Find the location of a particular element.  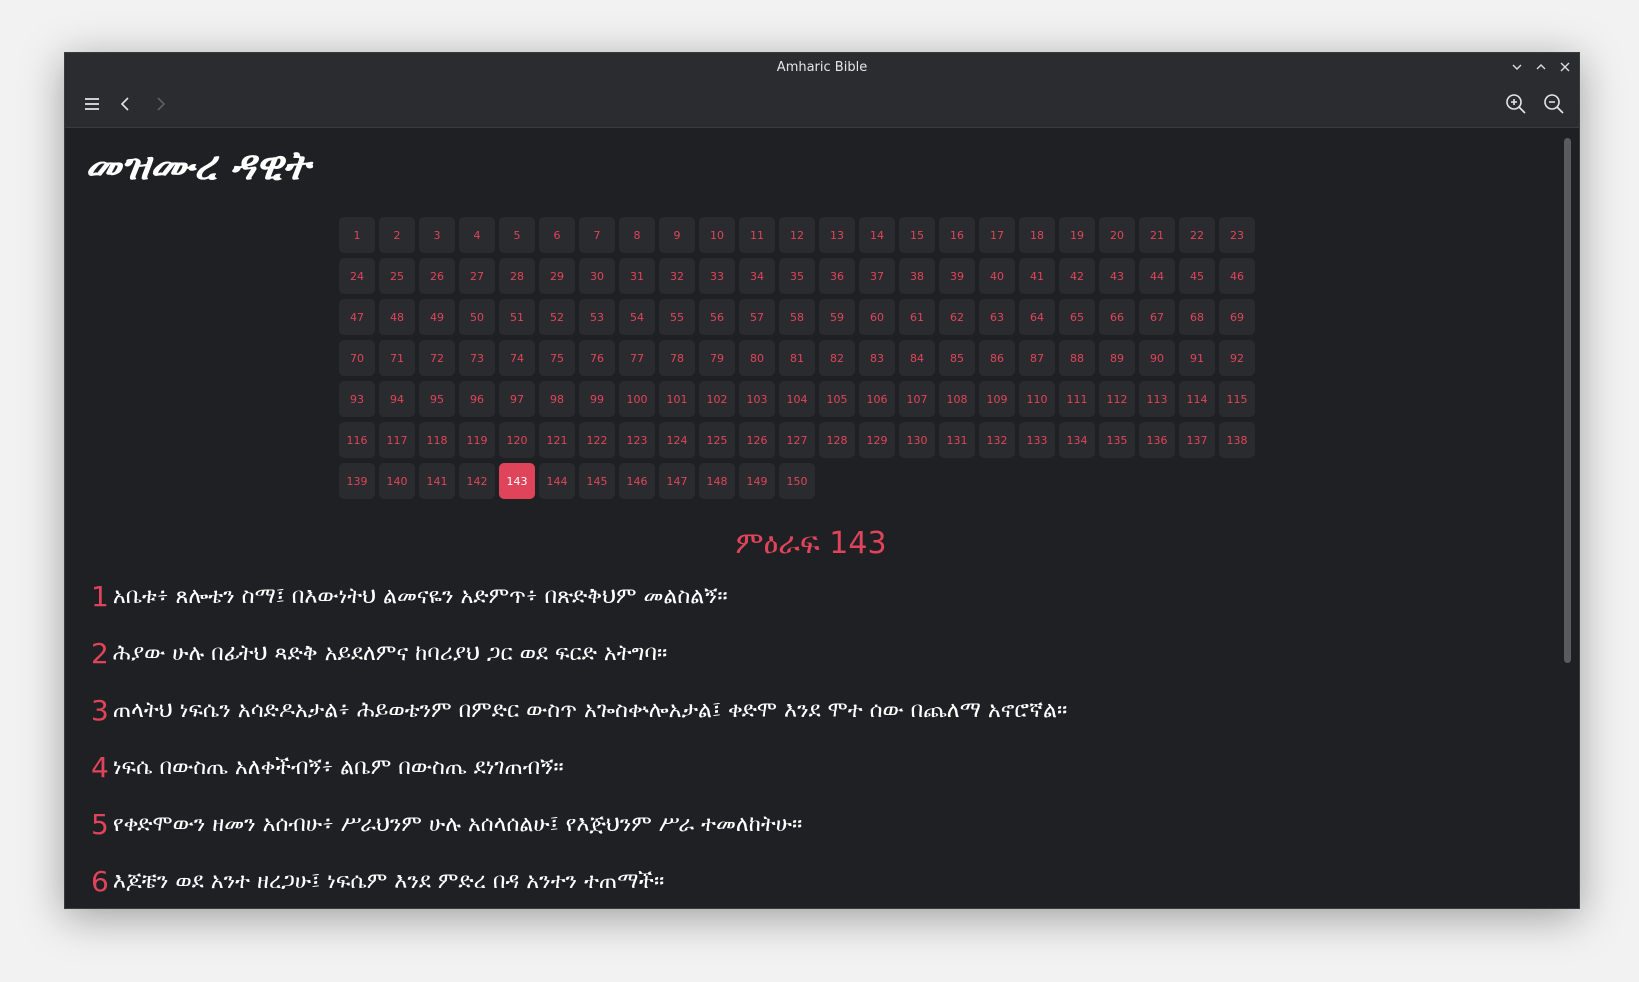

chapter-button-144: 144 is located at coordinates (557, 481).